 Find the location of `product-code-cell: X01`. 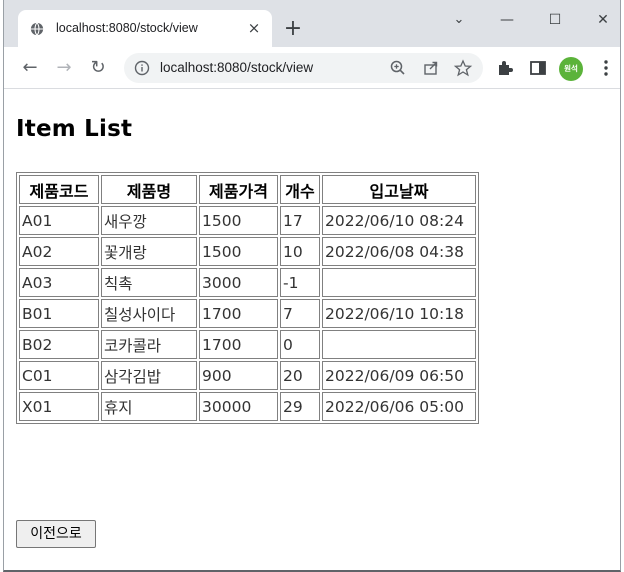

product-code-cell: X01 is located at coordinates (59, 406).